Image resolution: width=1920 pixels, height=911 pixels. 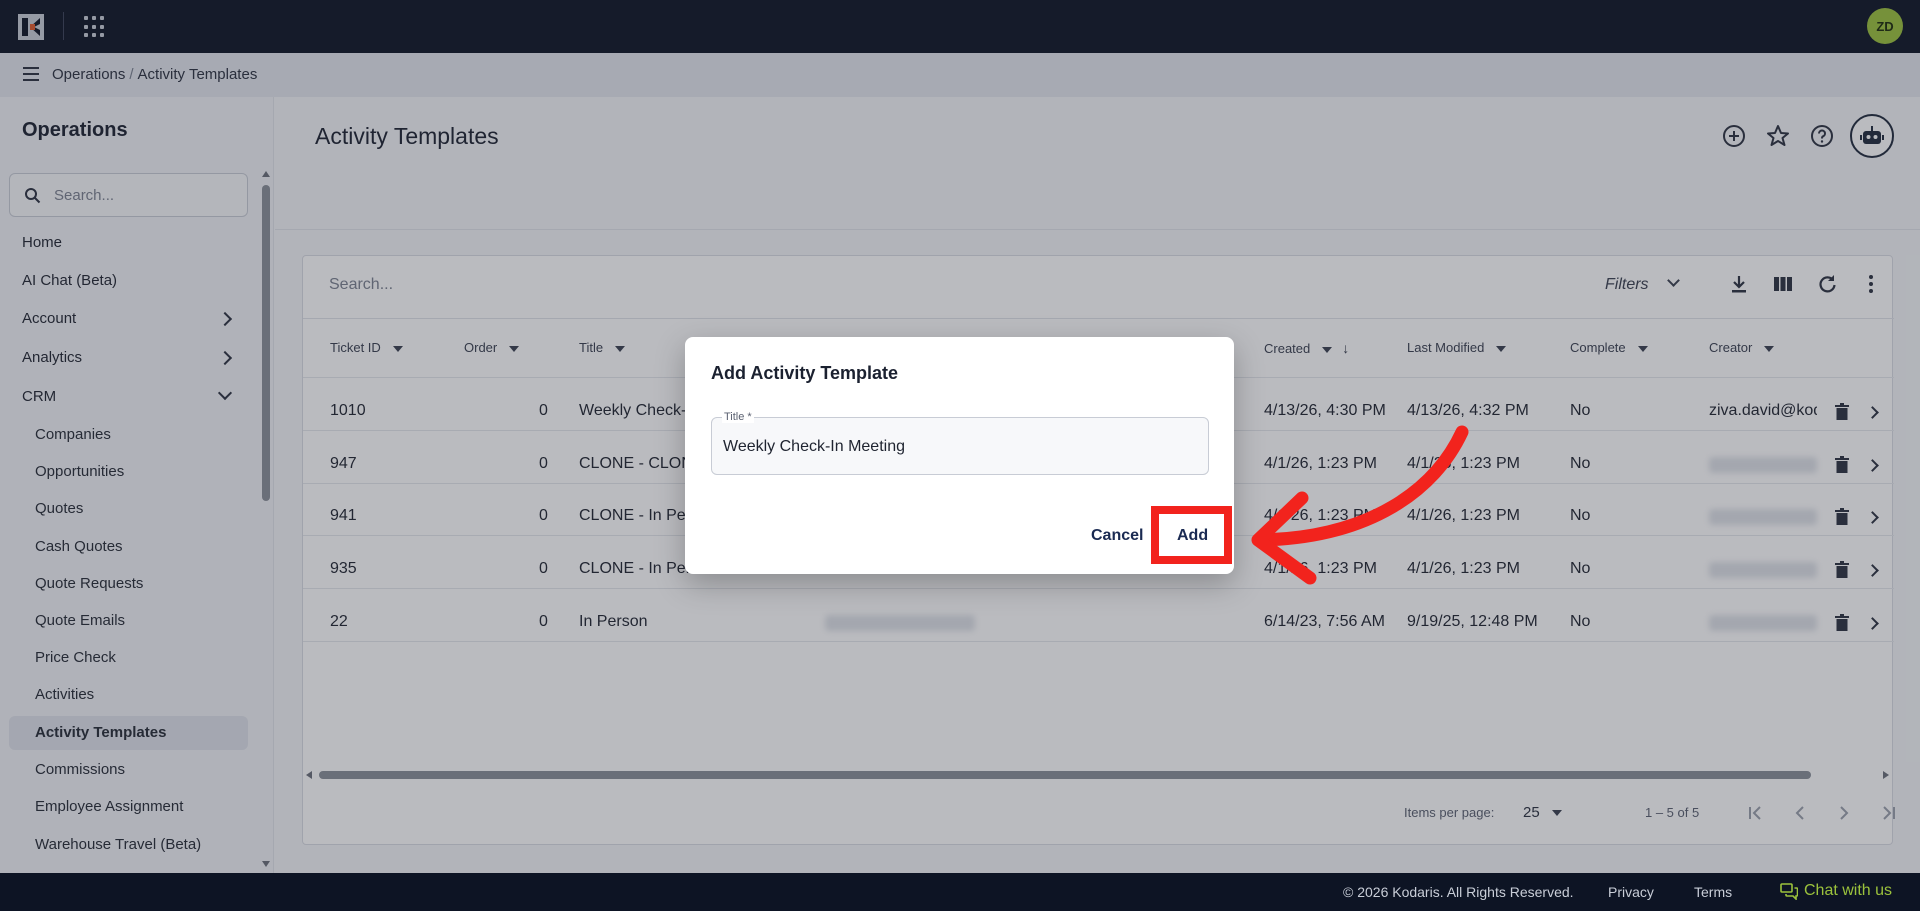 I want to click on chat-label: Chat with us, so click(x=1848, y=890).